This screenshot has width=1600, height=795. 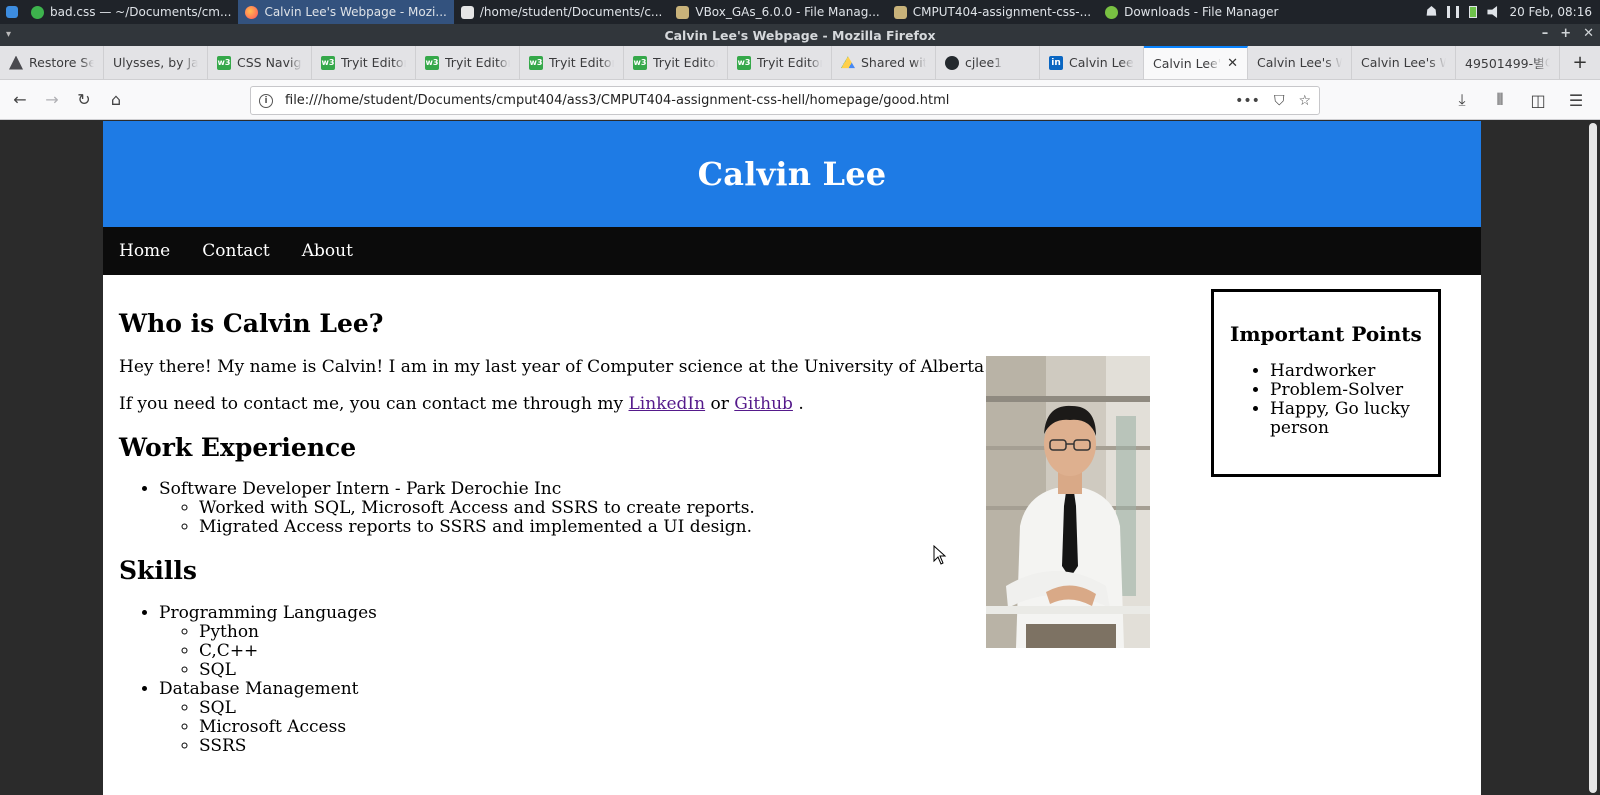 What do you see at coordinates (1101, 62) in the screenshot?
I see `tab-label: Calvin Lee` at bounding box center [1101, 62].